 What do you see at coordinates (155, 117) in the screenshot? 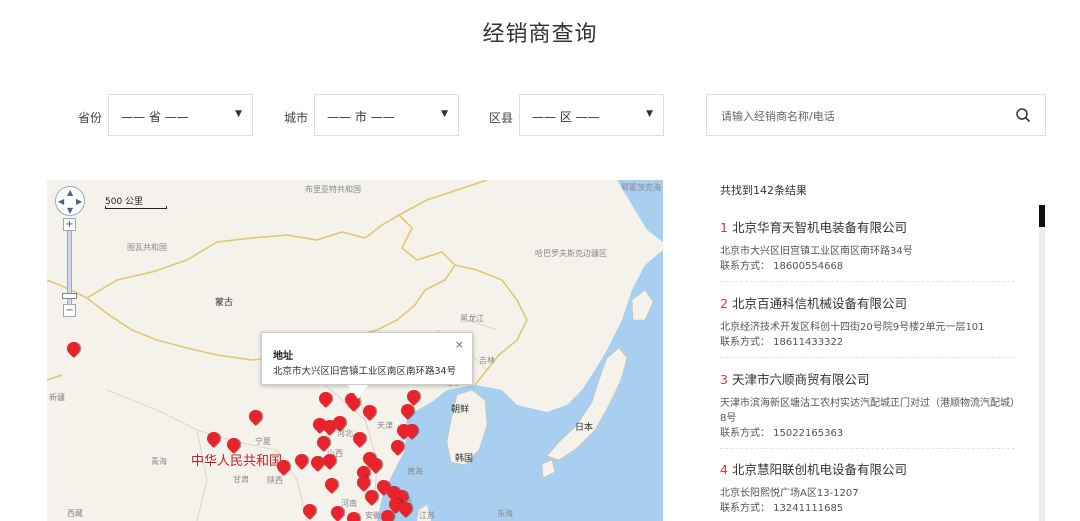
I see `province-select-value: —— 省 ——` at bounding box center [155, 117].